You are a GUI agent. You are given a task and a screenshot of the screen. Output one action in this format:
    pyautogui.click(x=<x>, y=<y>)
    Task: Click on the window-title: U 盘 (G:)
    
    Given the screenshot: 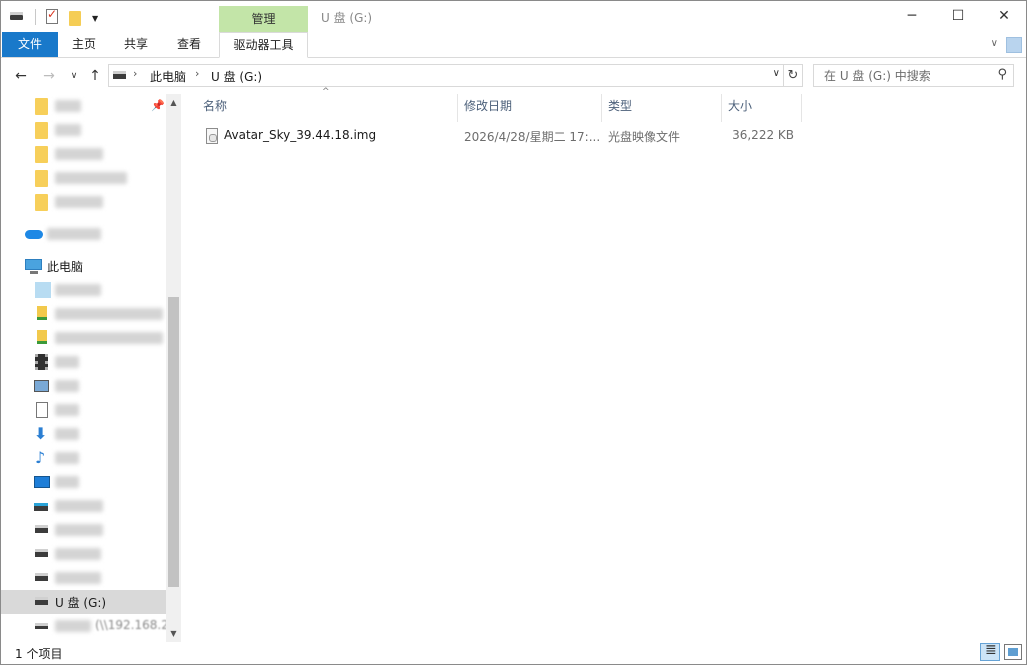 What is the action you would take?
    pyautogui.click(x=347, y=18)
    